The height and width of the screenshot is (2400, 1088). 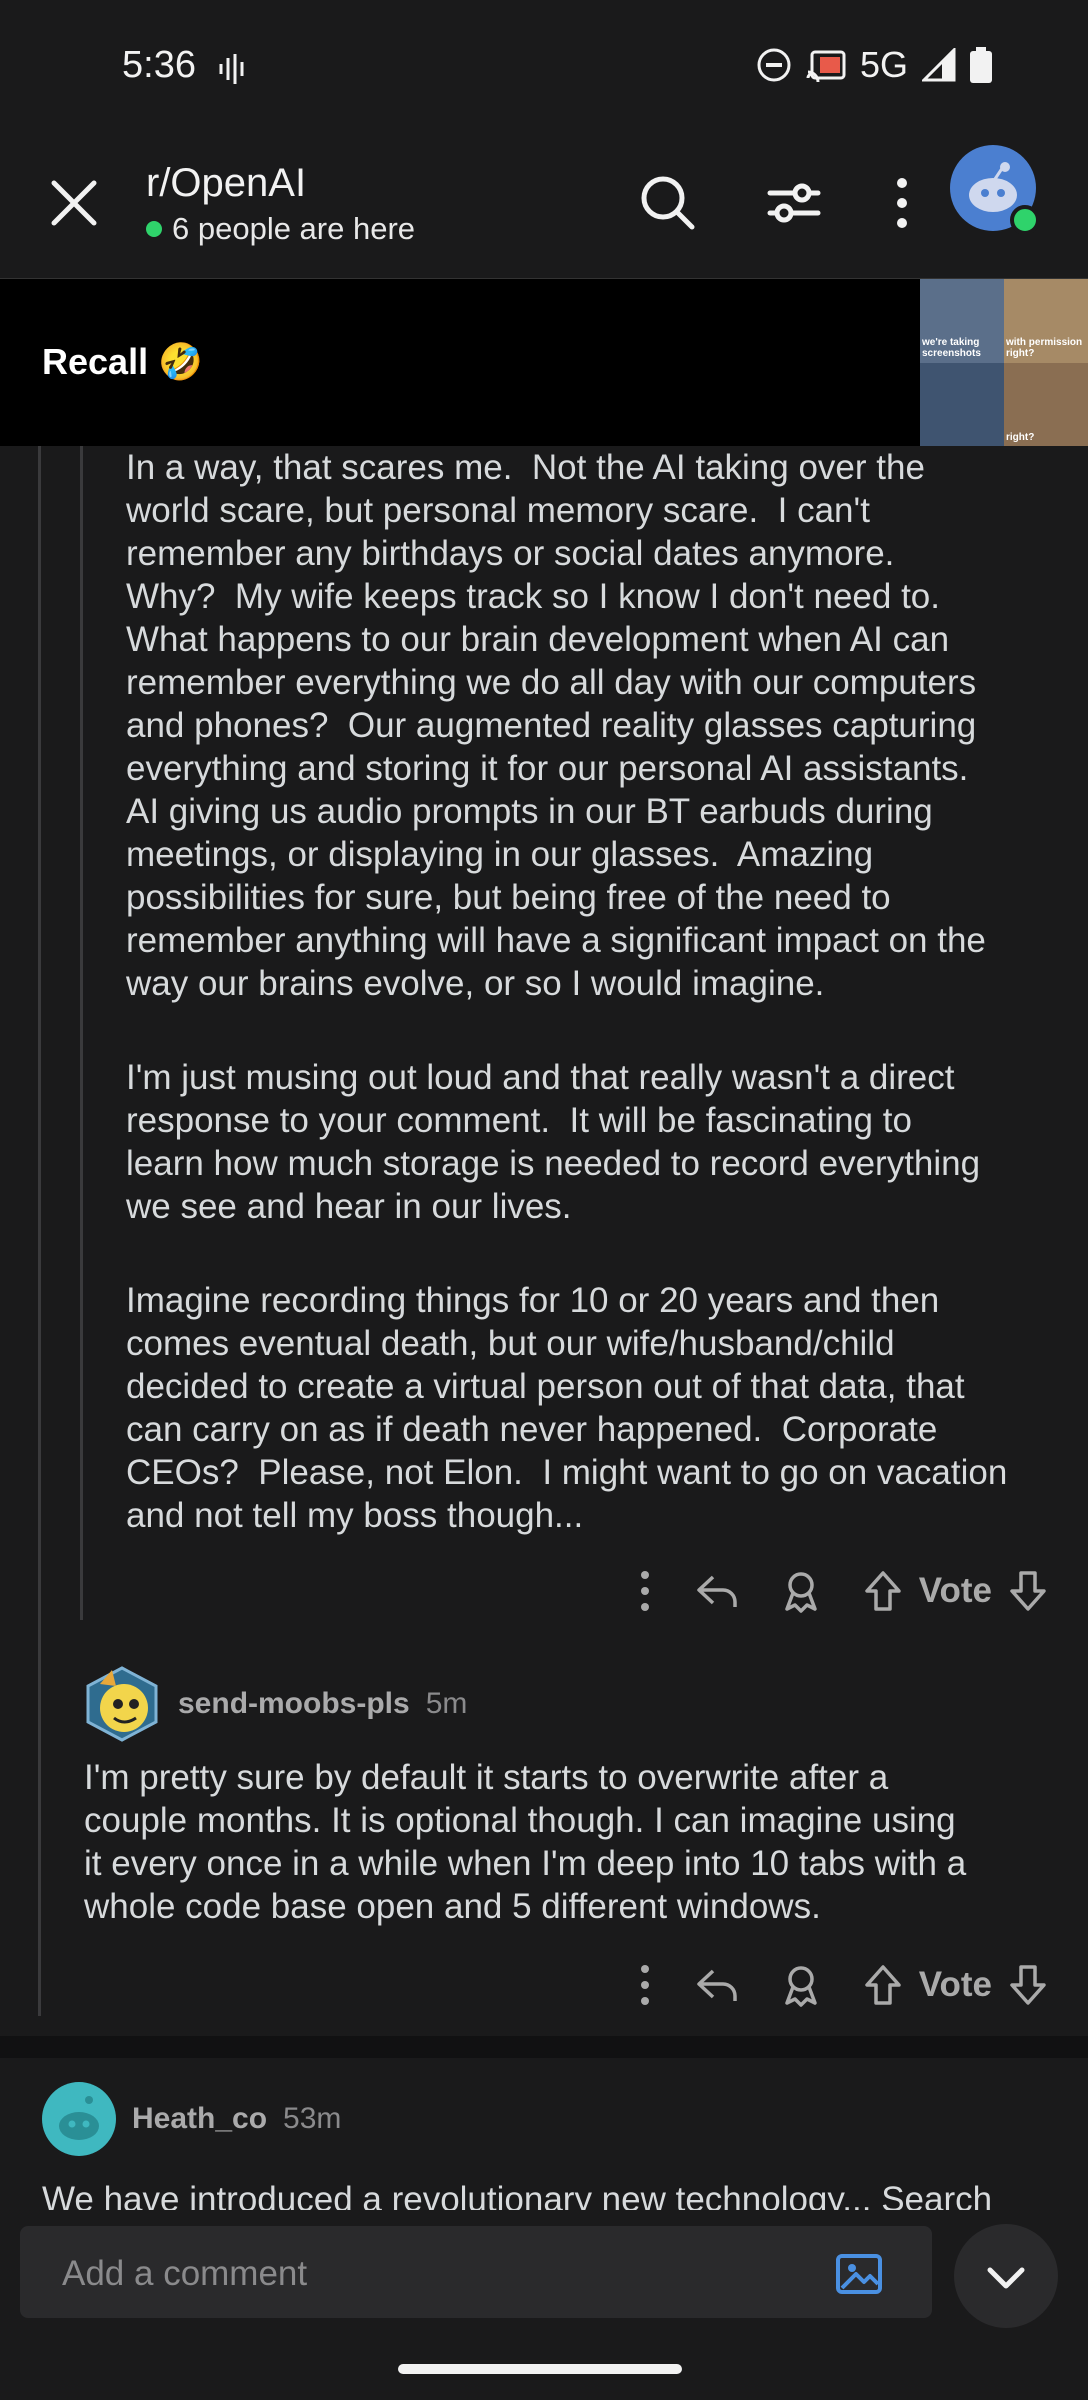 What do you see at coordinates (74, 203) in the screenshot?
I see `close-icon` at bounding box center [74, 203].